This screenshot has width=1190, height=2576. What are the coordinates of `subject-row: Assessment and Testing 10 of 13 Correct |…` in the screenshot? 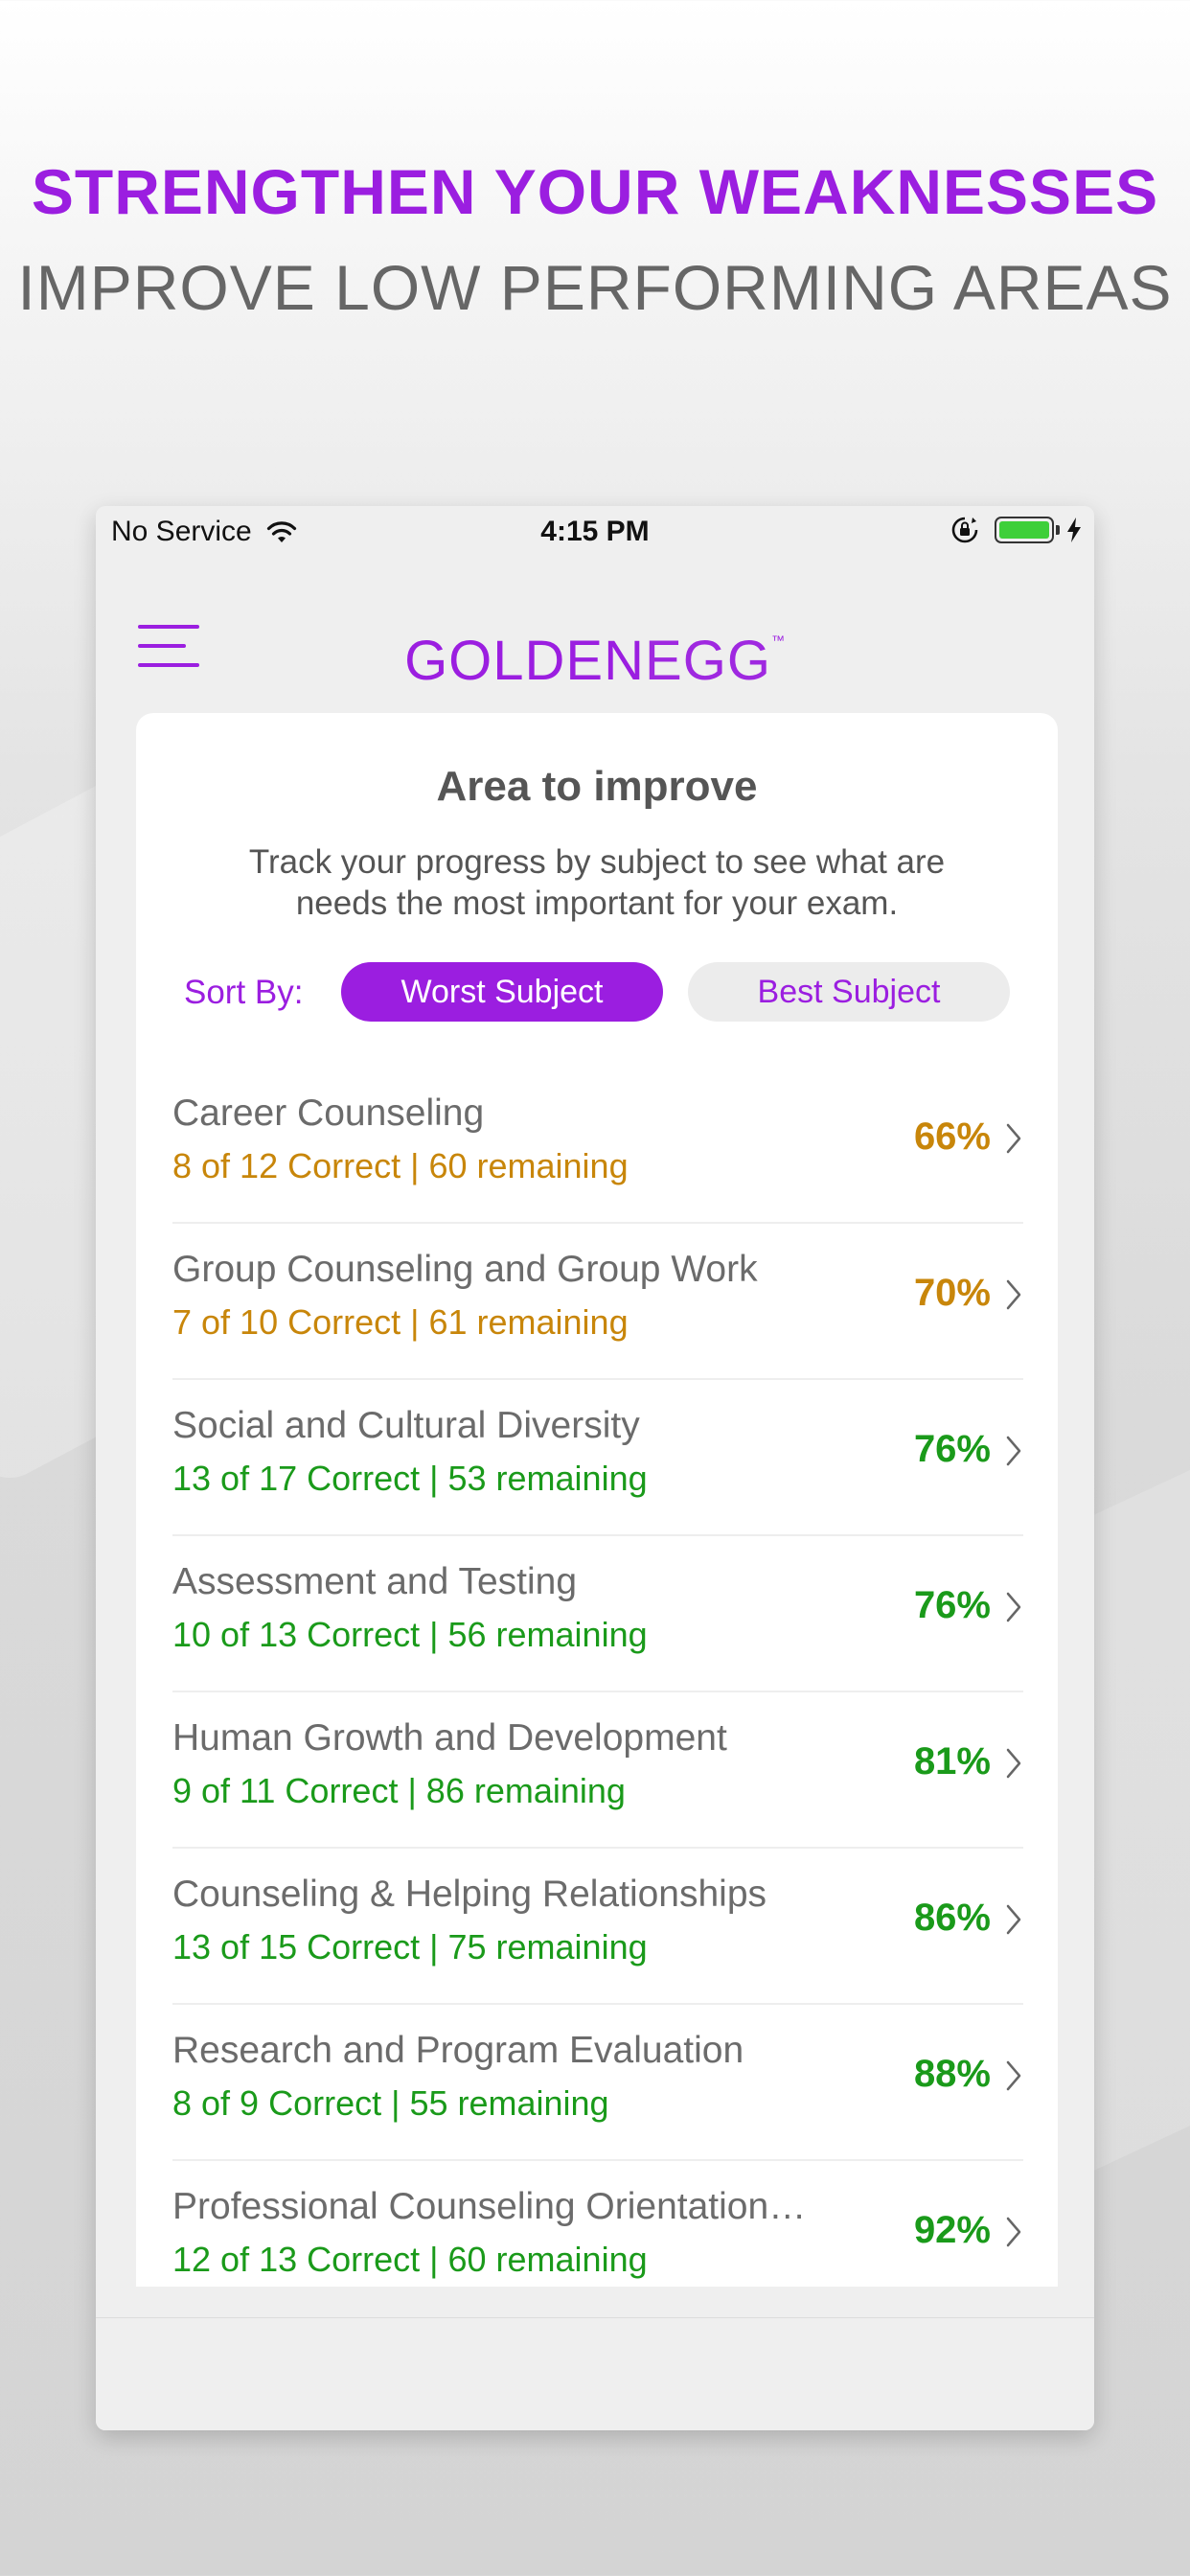 It's located at (598, 1614).